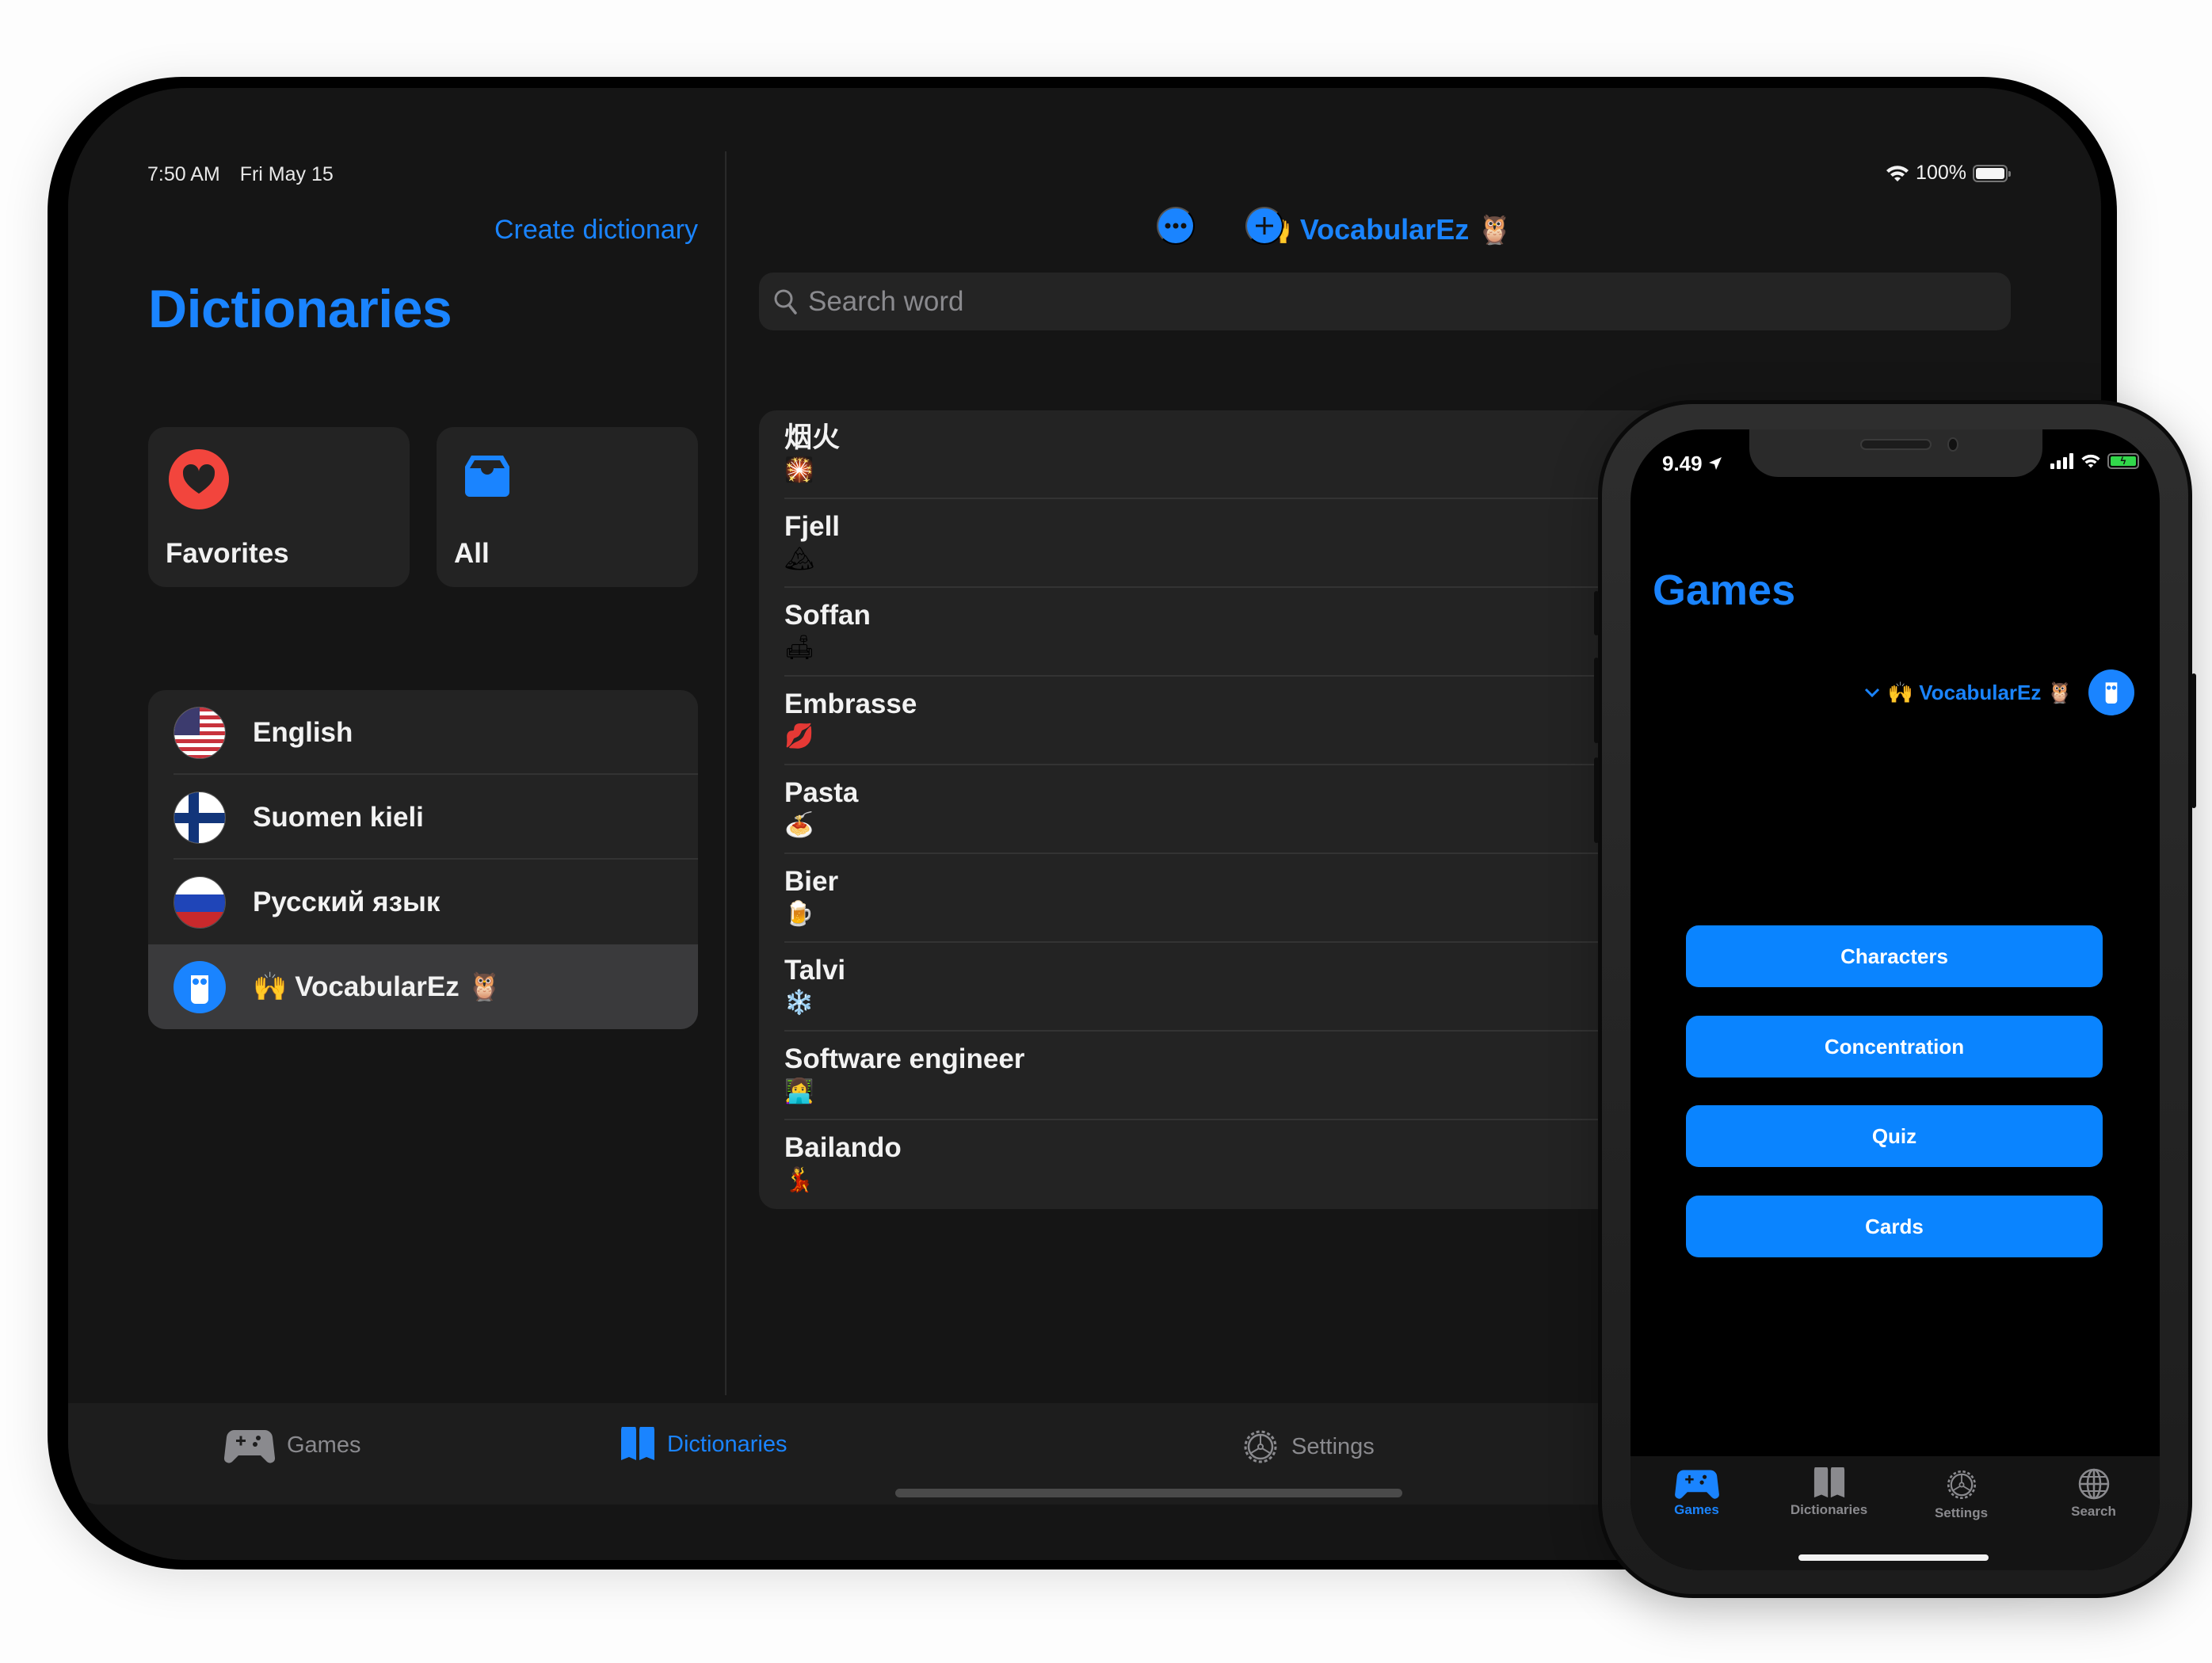 The width and height of the screenshot is (2212, 1663). I want to click on us-flag-icon, so click(200, 732).